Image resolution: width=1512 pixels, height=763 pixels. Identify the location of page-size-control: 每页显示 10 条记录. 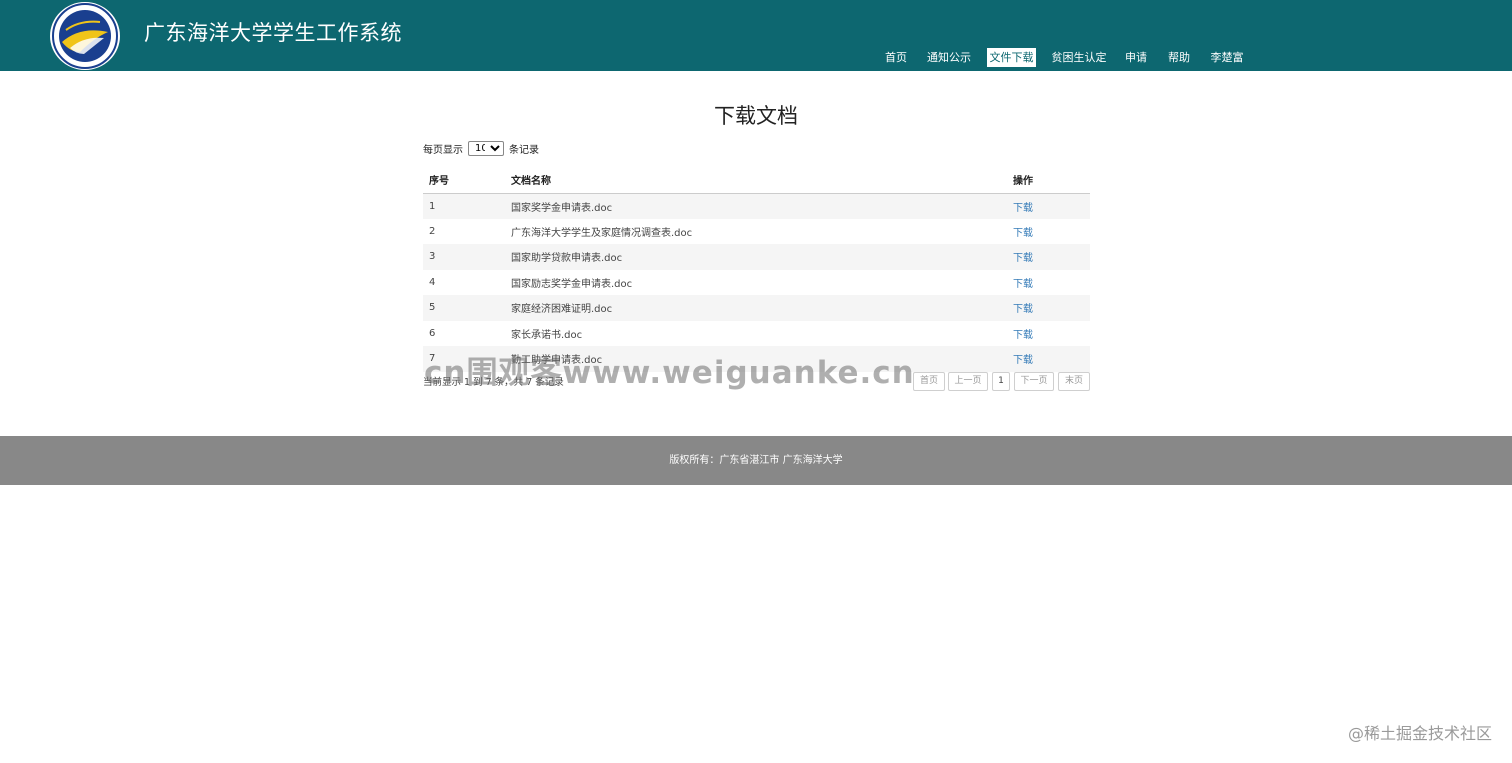
(481, 148).